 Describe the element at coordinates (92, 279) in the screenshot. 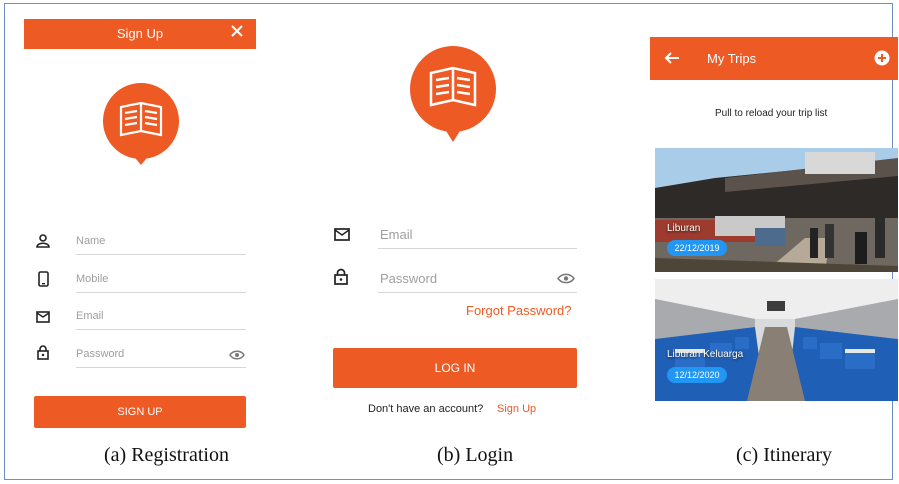

I see `mobile-field: Mobile` at that location.